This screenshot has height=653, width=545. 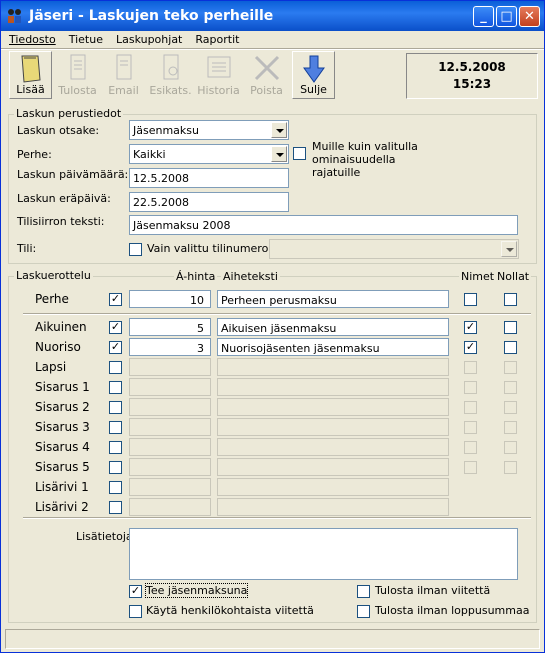 What do you see at coordinates (272, 40) in the screenshot?
I see `menu-bar: Tiedosto Tietue Laskupohjat Raportit` at bounding box center [272, 40].